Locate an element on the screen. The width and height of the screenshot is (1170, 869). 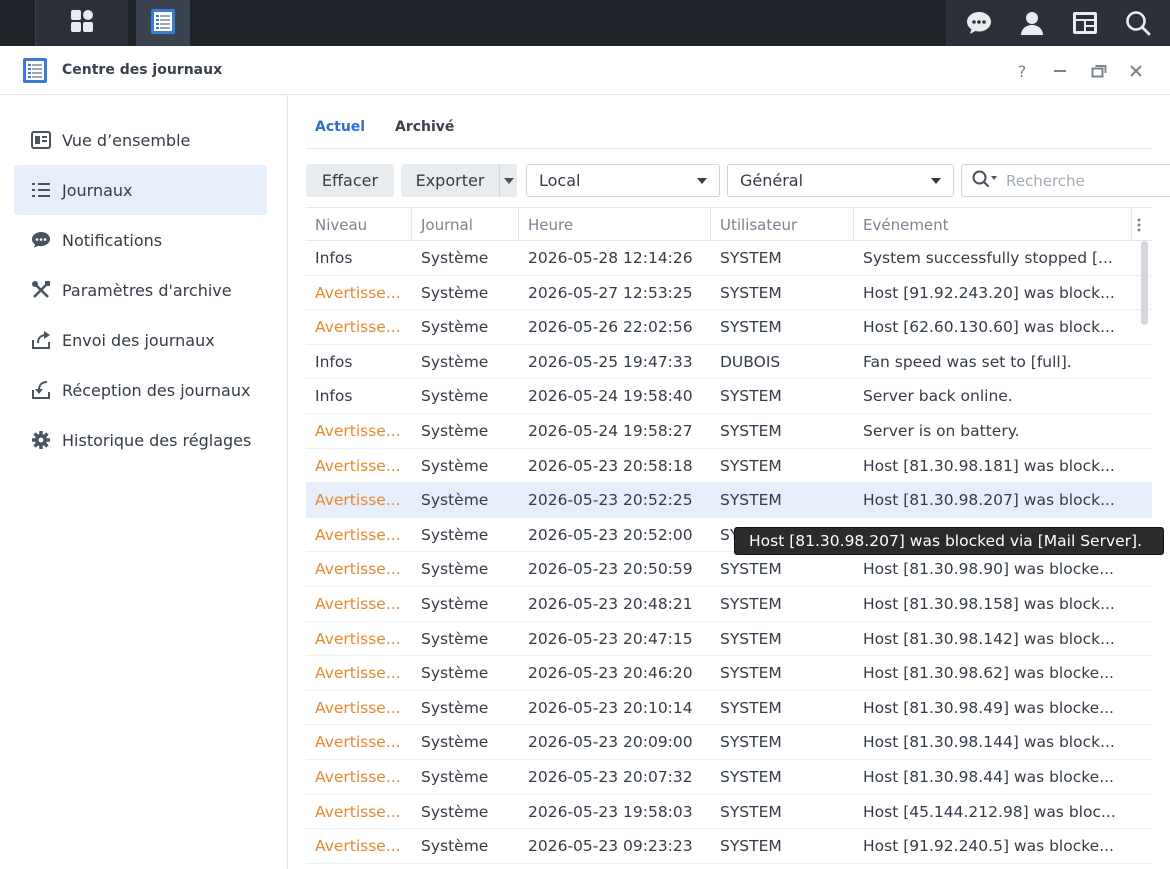
export-button: Exporter is located at coordinates (450, 180).